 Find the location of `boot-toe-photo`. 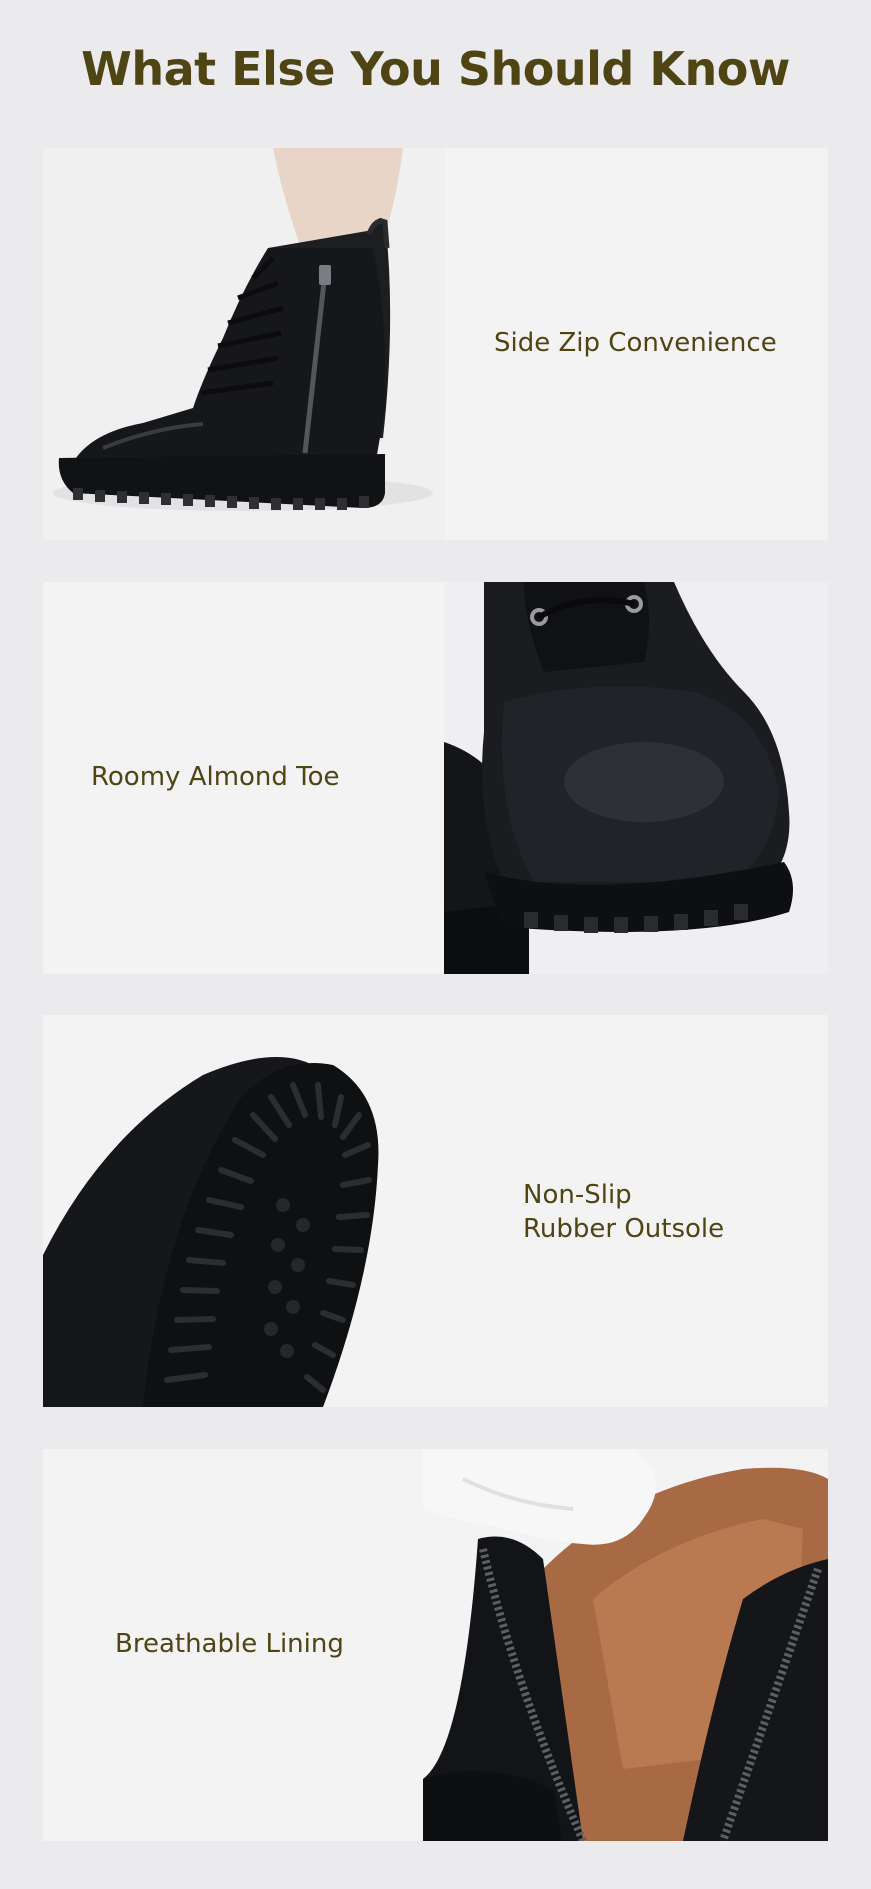

boot-toe-photo is located at coordinates (636, 778).